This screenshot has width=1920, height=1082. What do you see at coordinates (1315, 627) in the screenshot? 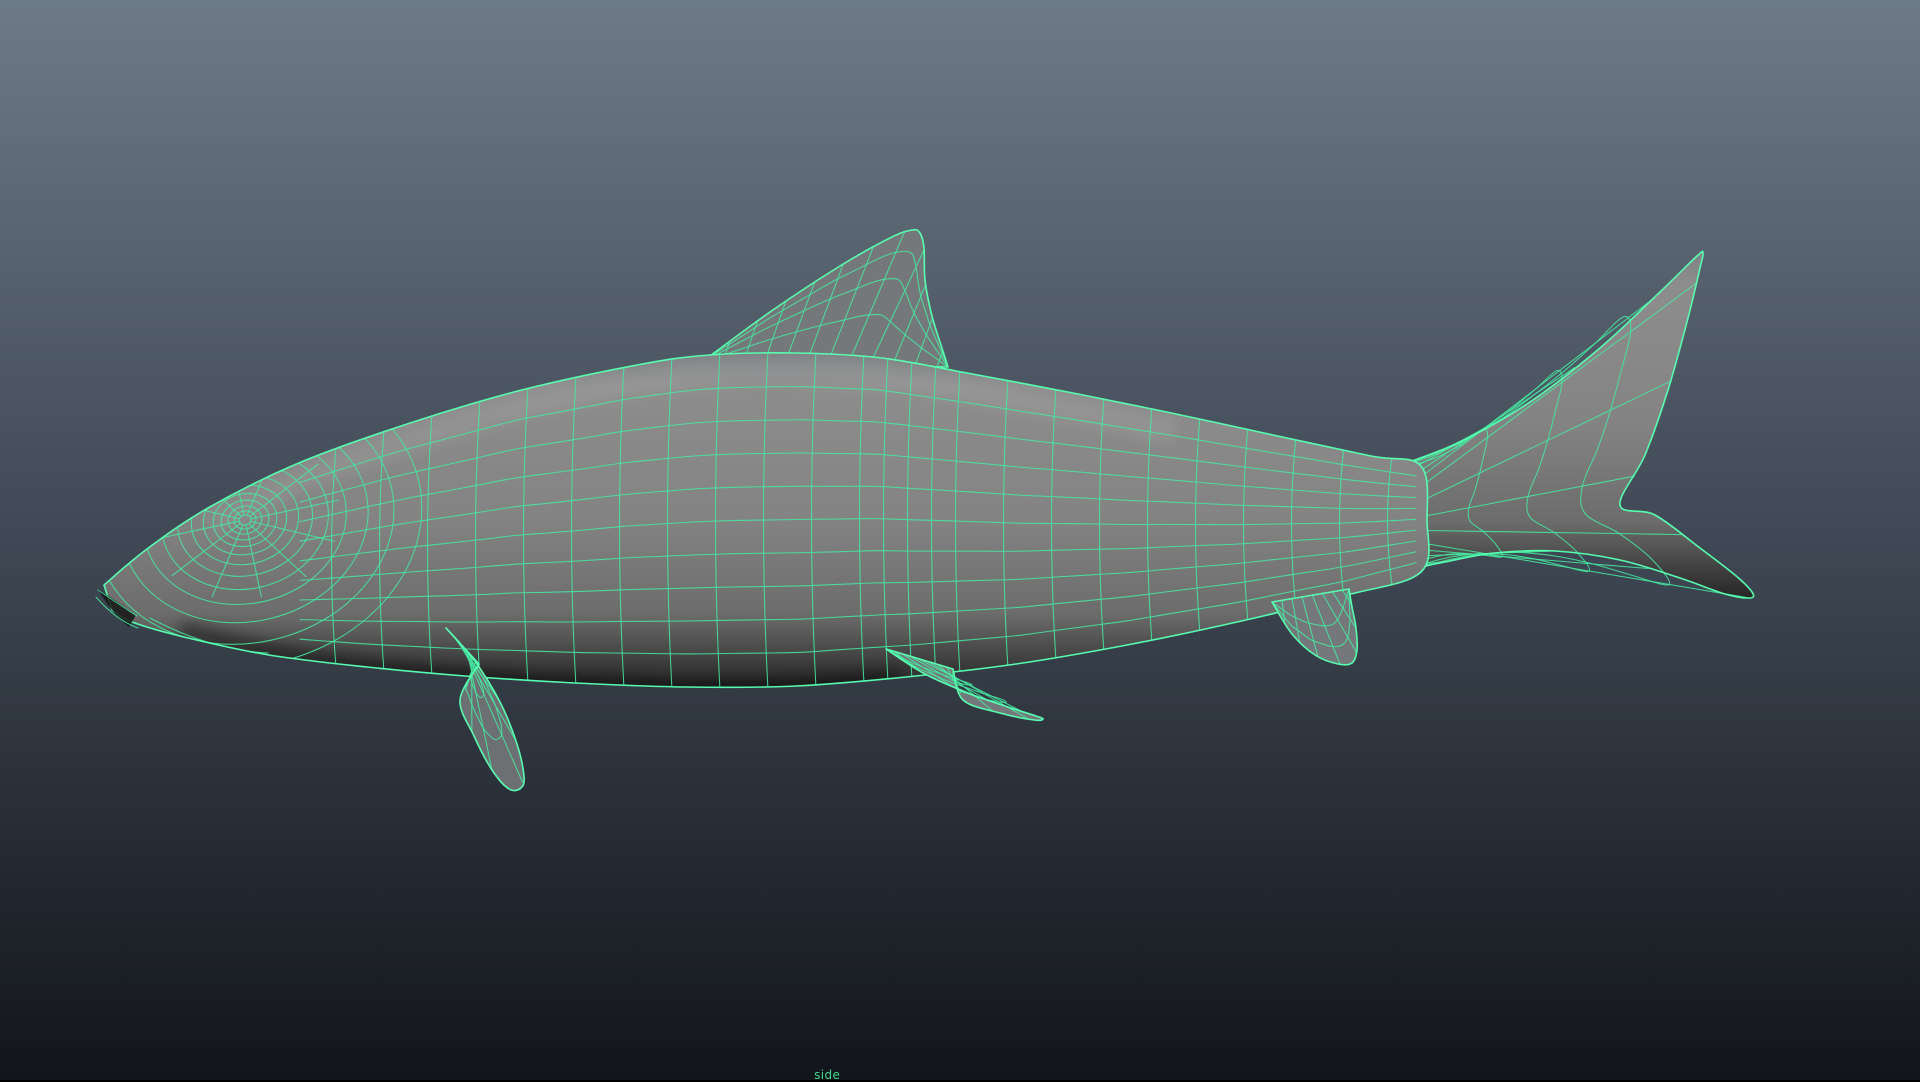
I see `anal-fin` at bounding box center [1315, 627].